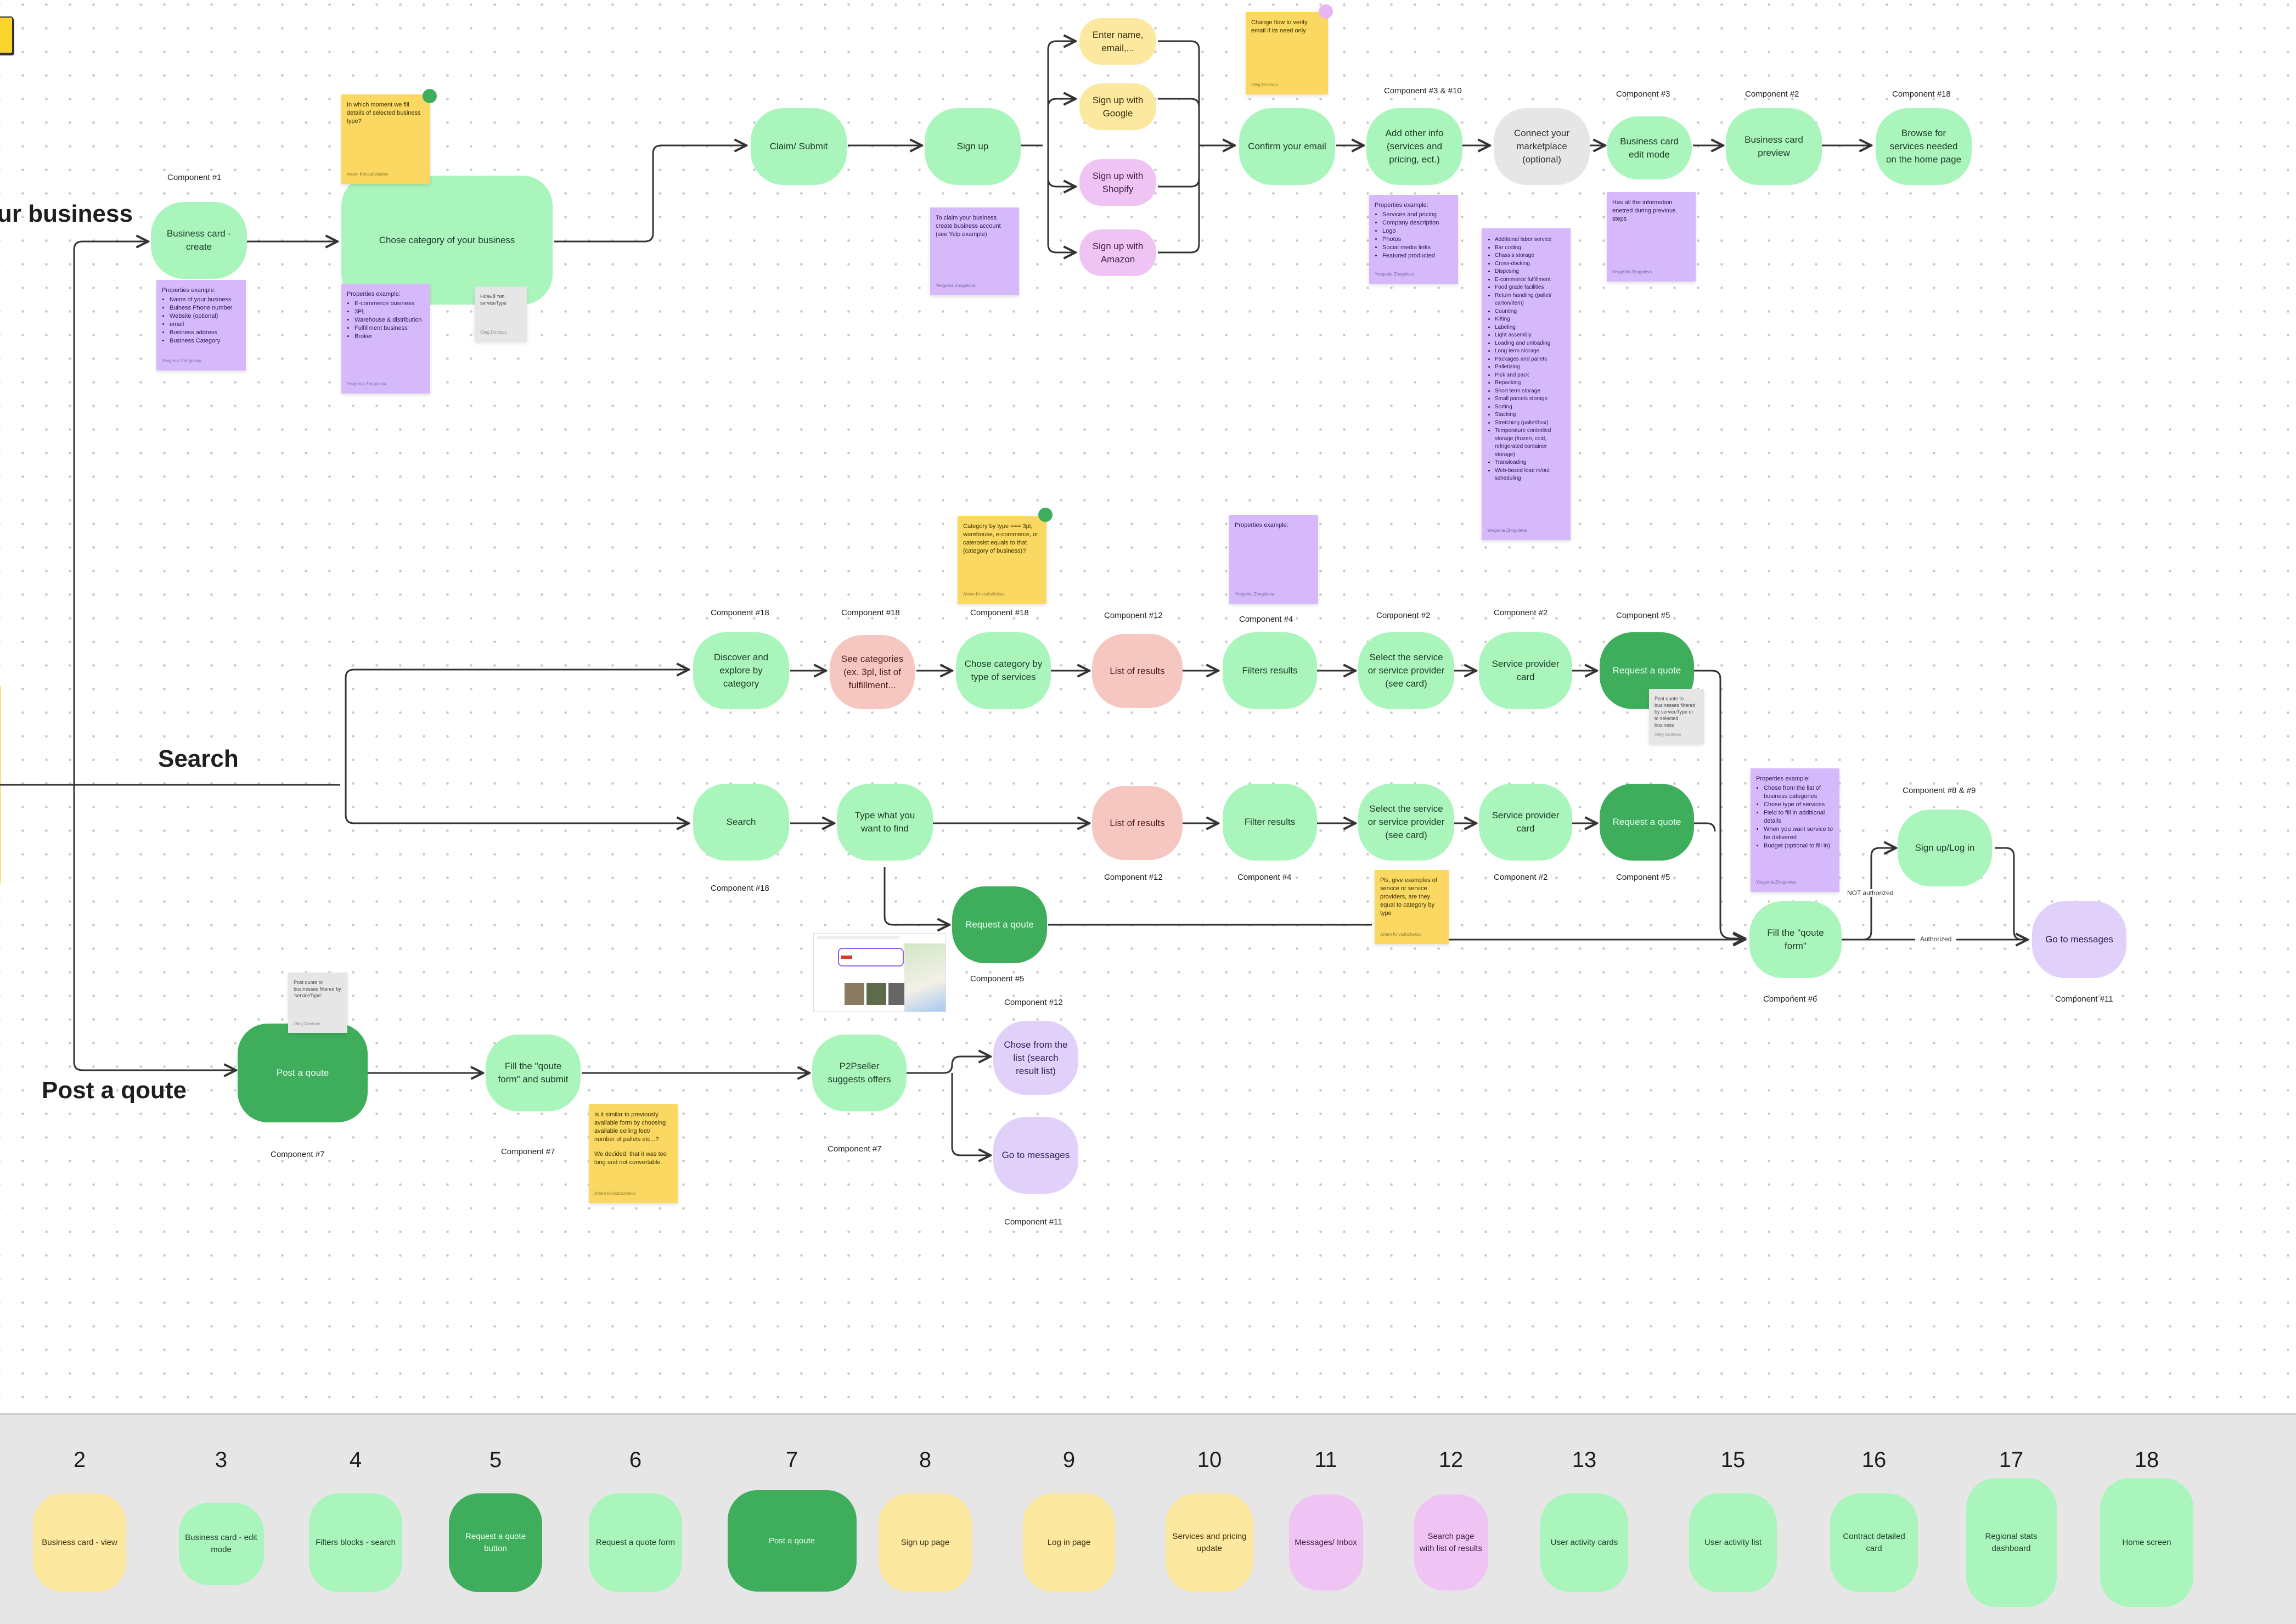  What do you see at coordinates (303, 1073) in the screenshot?
I see `node-post-a-qoute: Post a qoute` at bounding box center [303, 1073].